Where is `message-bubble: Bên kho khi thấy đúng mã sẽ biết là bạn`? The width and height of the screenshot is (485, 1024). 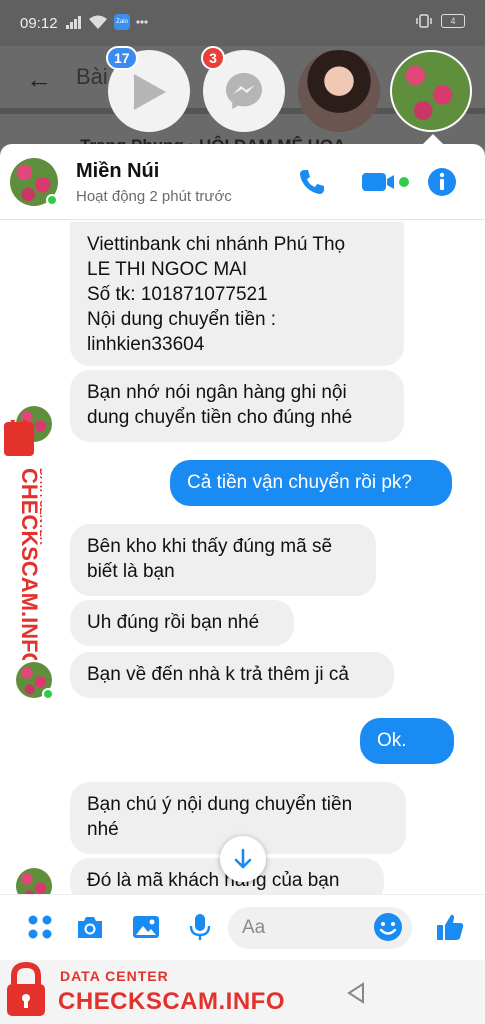
message-bubble: Bên kho khi thấy đúng mã sẽ biết là bạn is located at coordinates (223, 560).